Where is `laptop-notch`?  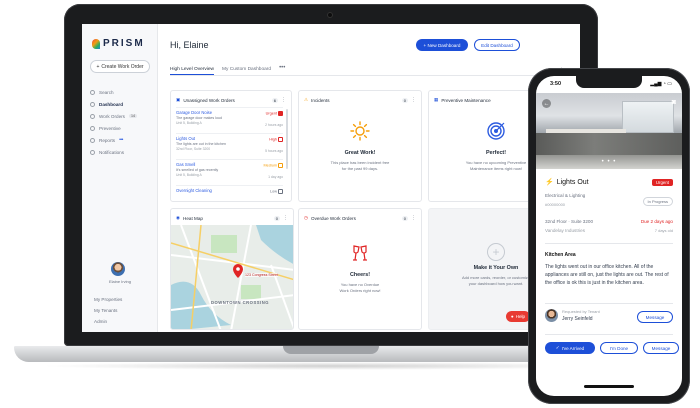 laptop-notch is located at coordinates (331, 350).